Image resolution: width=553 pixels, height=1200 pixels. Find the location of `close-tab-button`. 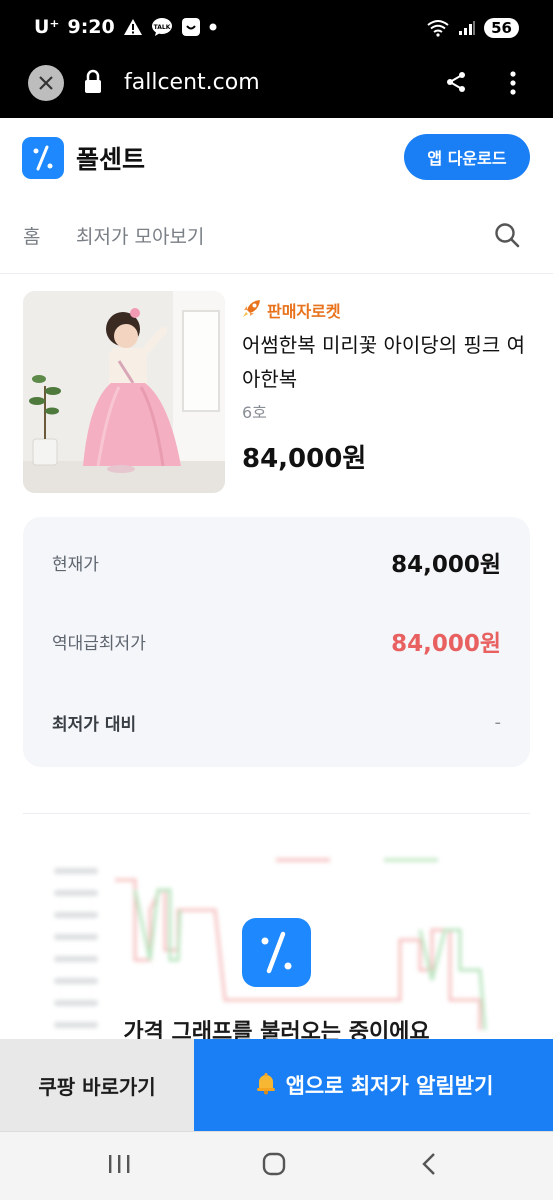

close-tab-button is located at coordinates (46, 83).